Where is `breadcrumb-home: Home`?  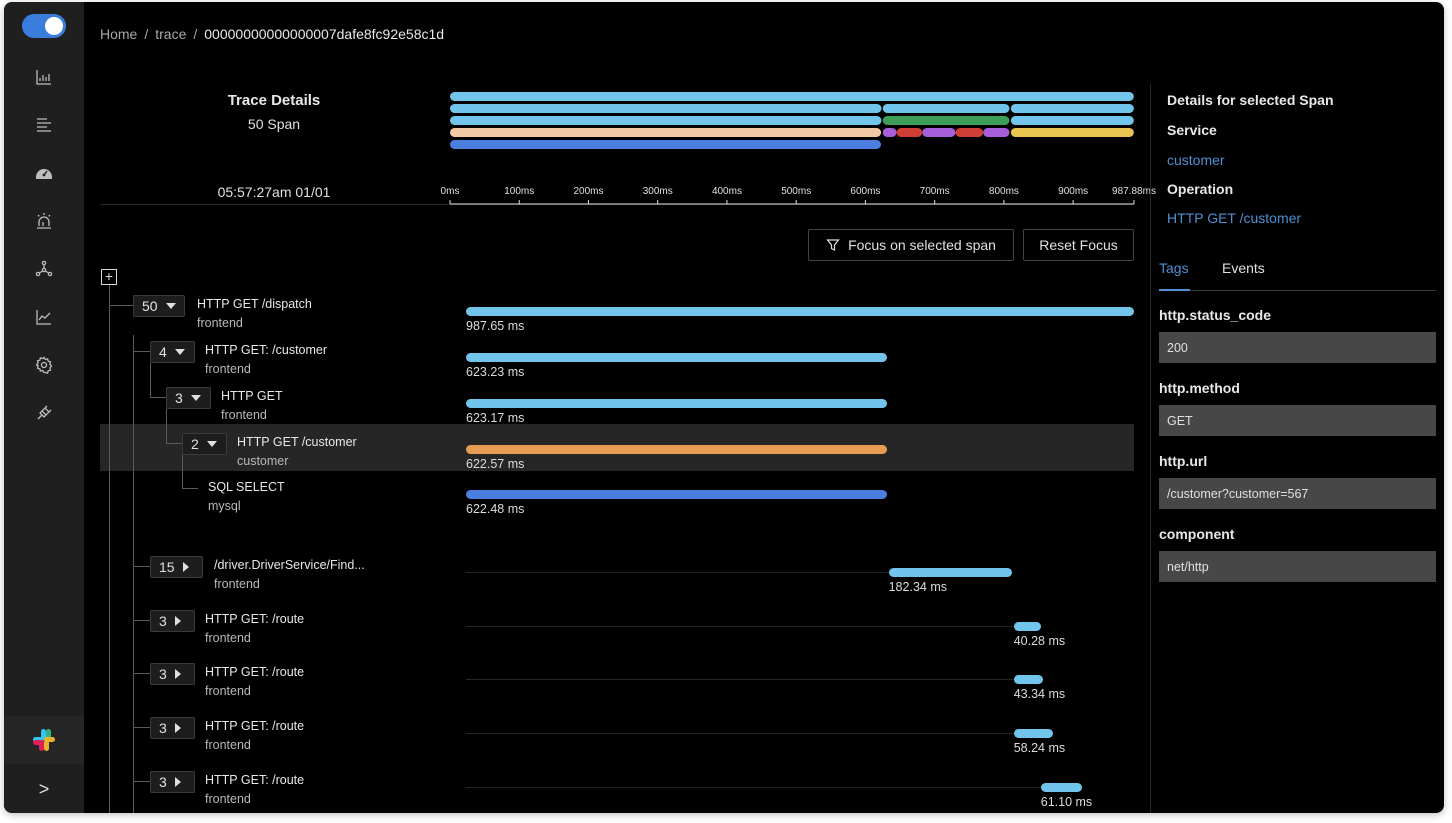 breadcrumb-home: Home is located at coordinates (118, 34).